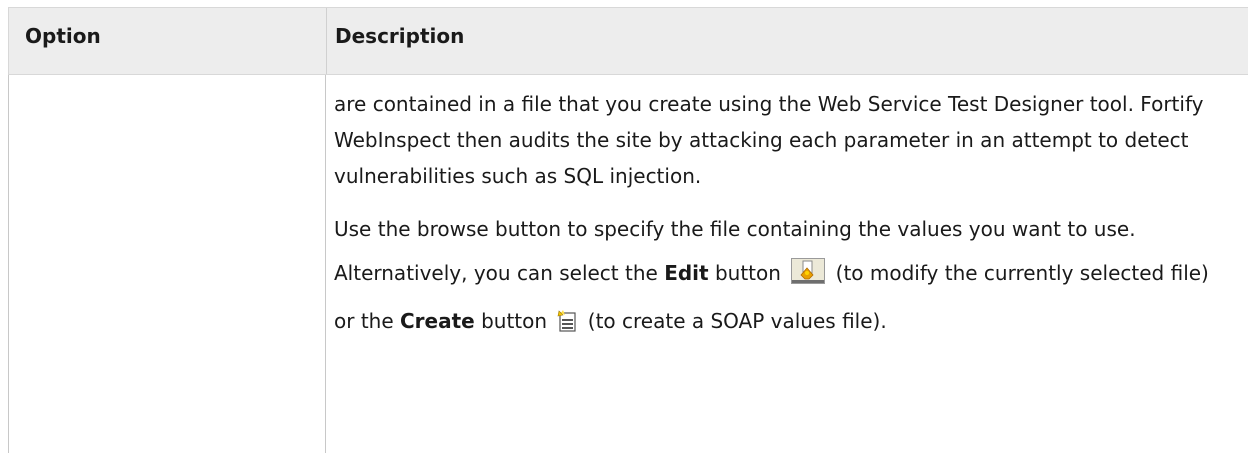  Describe the element at coordinates (628, 41) in the screenshot. I see `table-header: Option Description` at that location.